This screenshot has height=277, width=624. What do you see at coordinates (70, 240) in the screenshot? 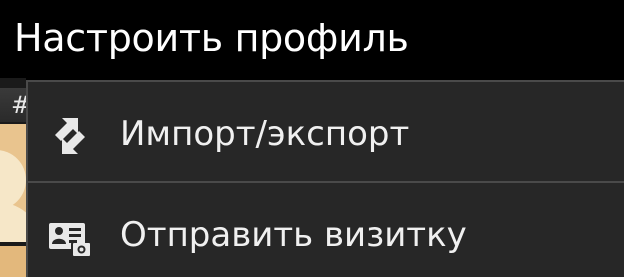
I see `business-card-icon` at bounding box center [70, 240].